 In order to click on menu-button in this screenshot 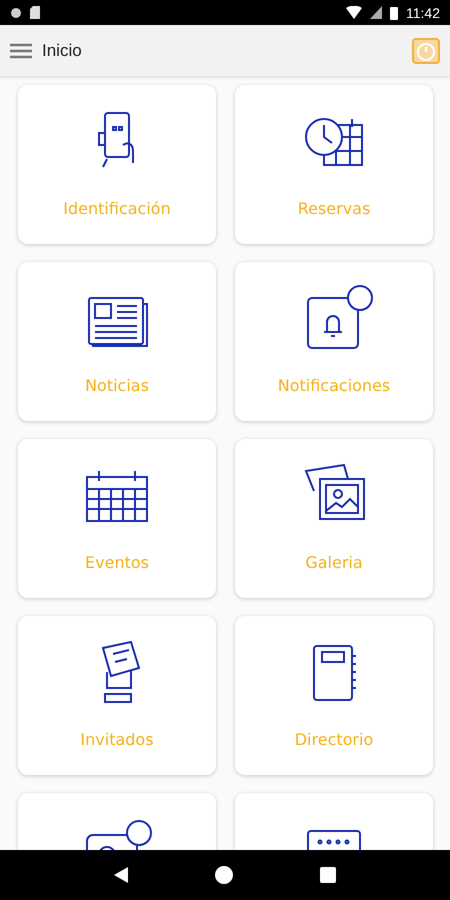, I will do `click(21, 50)`.